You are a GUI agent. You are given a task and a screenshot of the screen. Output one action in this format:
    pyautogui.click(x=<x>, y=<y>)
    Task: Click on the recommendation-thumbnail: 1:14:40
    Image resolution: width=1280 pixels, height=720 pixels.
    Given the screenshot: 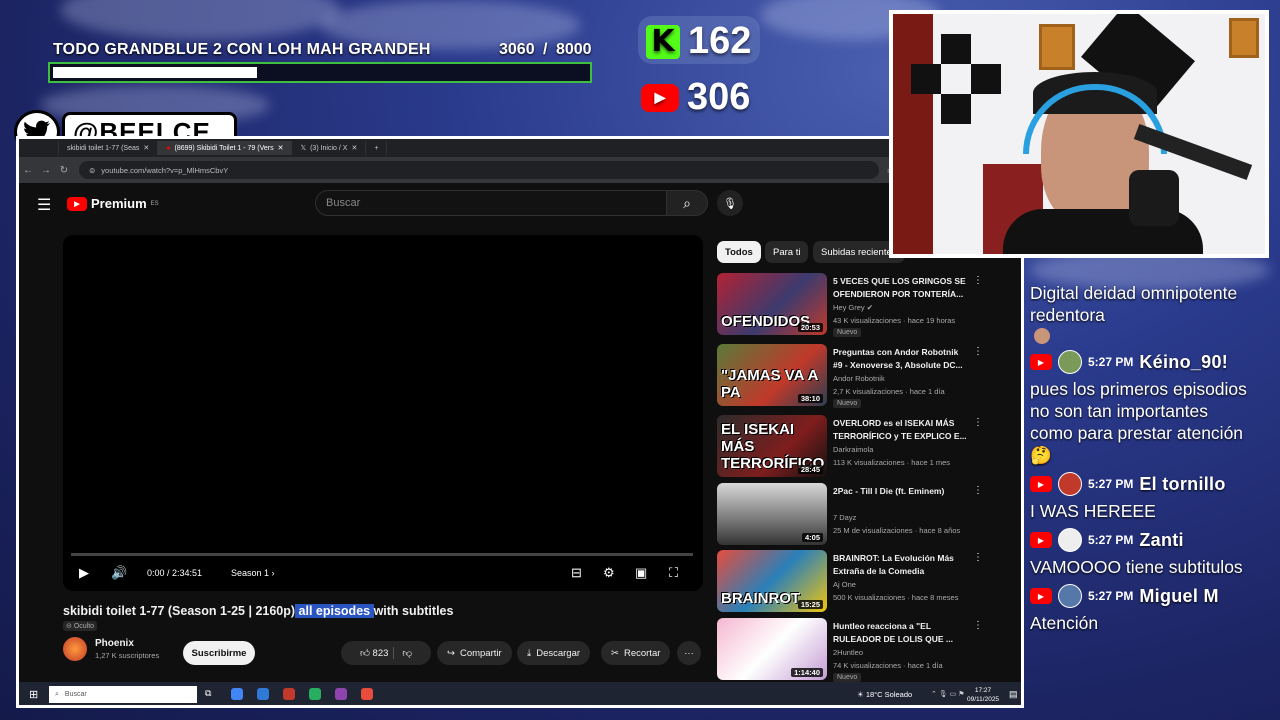 What is the action you would take?
    pyautogui.click(x=772, y=649)
    